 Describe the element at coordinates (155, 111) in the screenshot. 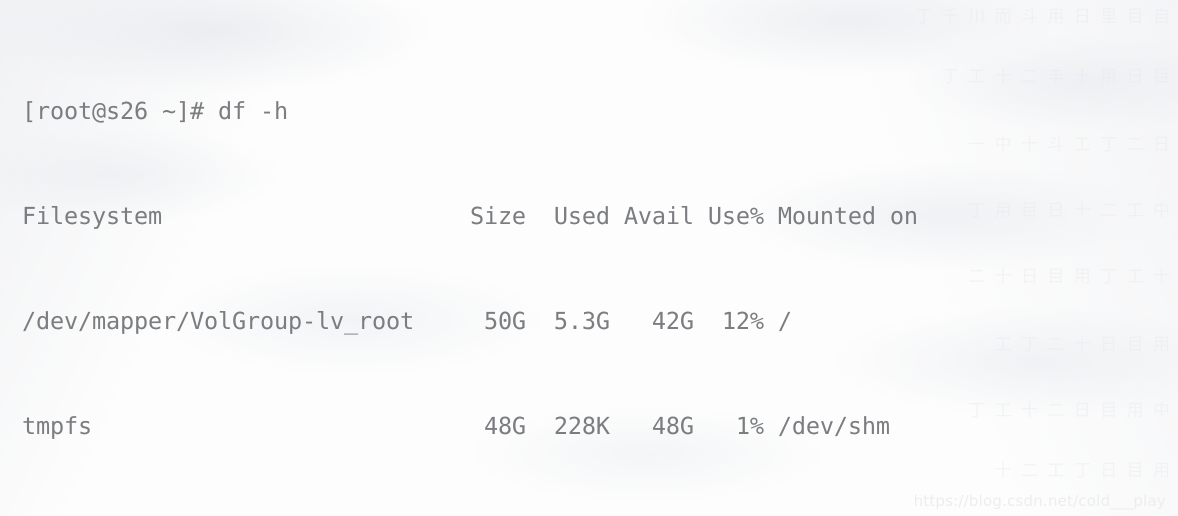

I see `terminal-line-command: [root@s26 ~]# df -h` at that location.